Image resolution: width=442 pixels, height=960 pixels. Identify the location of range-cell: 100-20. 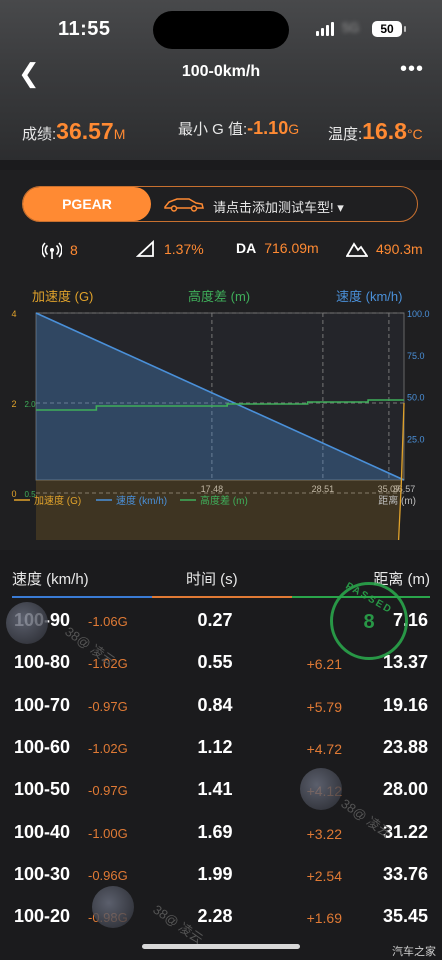
(42, 916).